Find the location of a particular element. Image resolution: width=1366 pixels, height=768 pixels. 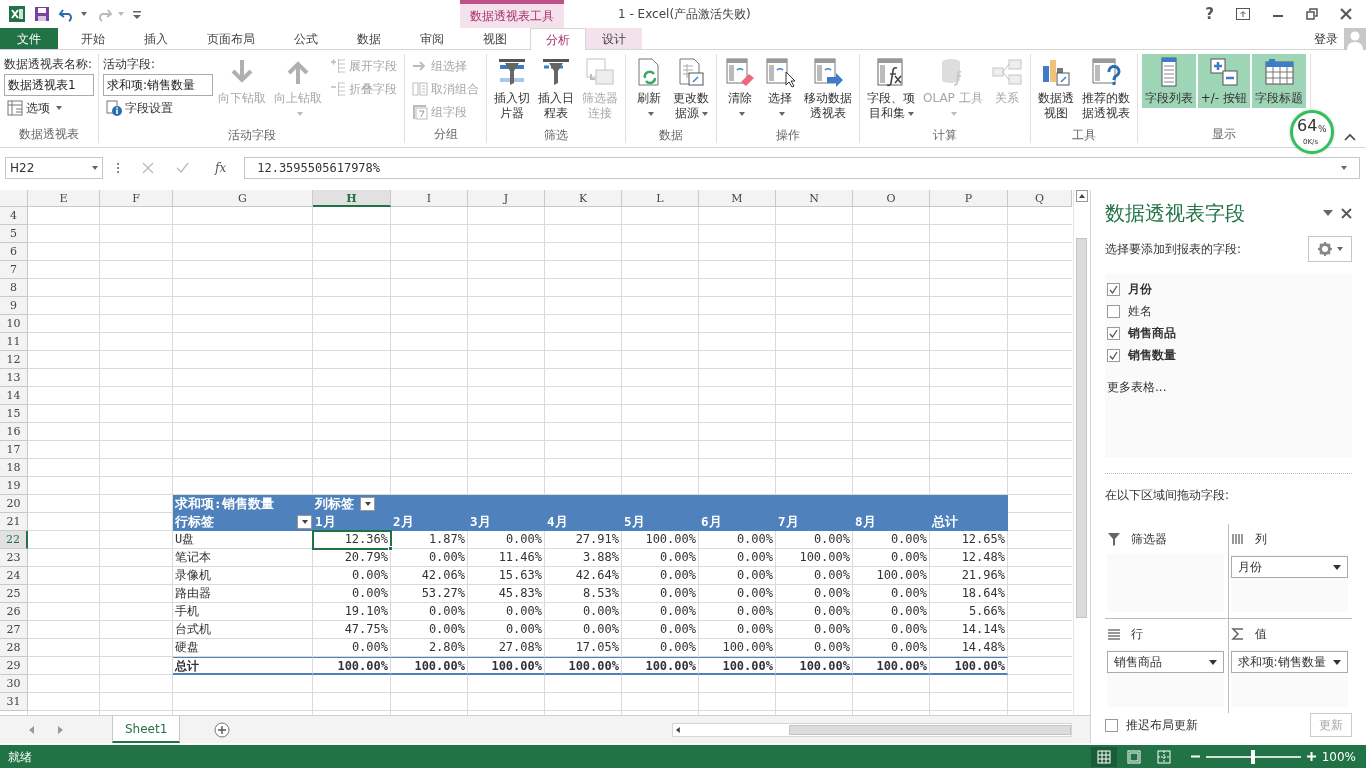

ribbon-tab: 数据 is located at coordinates (369, 38).